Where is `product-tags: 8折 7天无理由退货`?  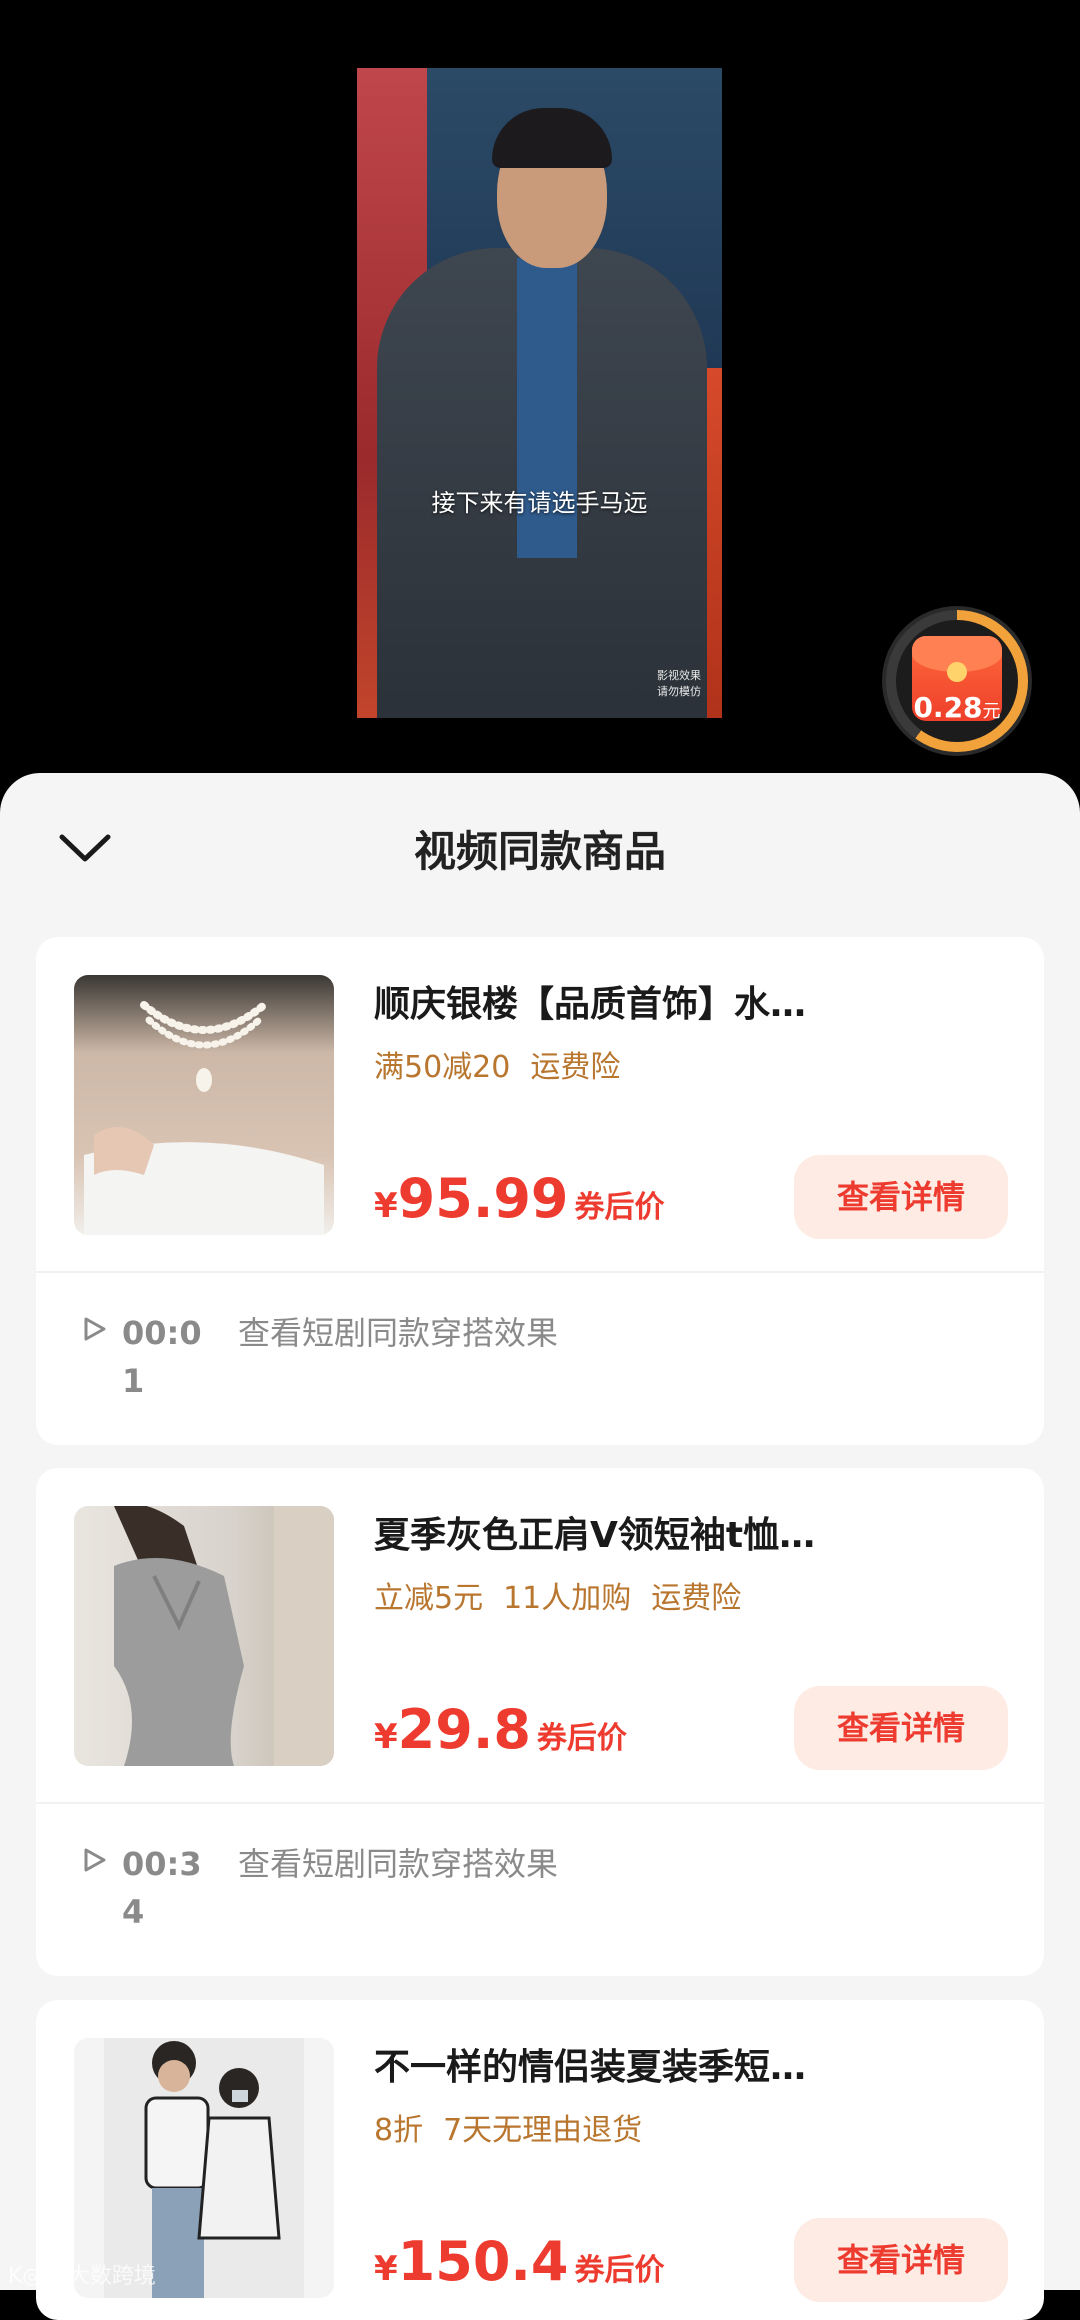 product-tags: 8折 7天无理由退货 is located at coordinates (518, 2127).